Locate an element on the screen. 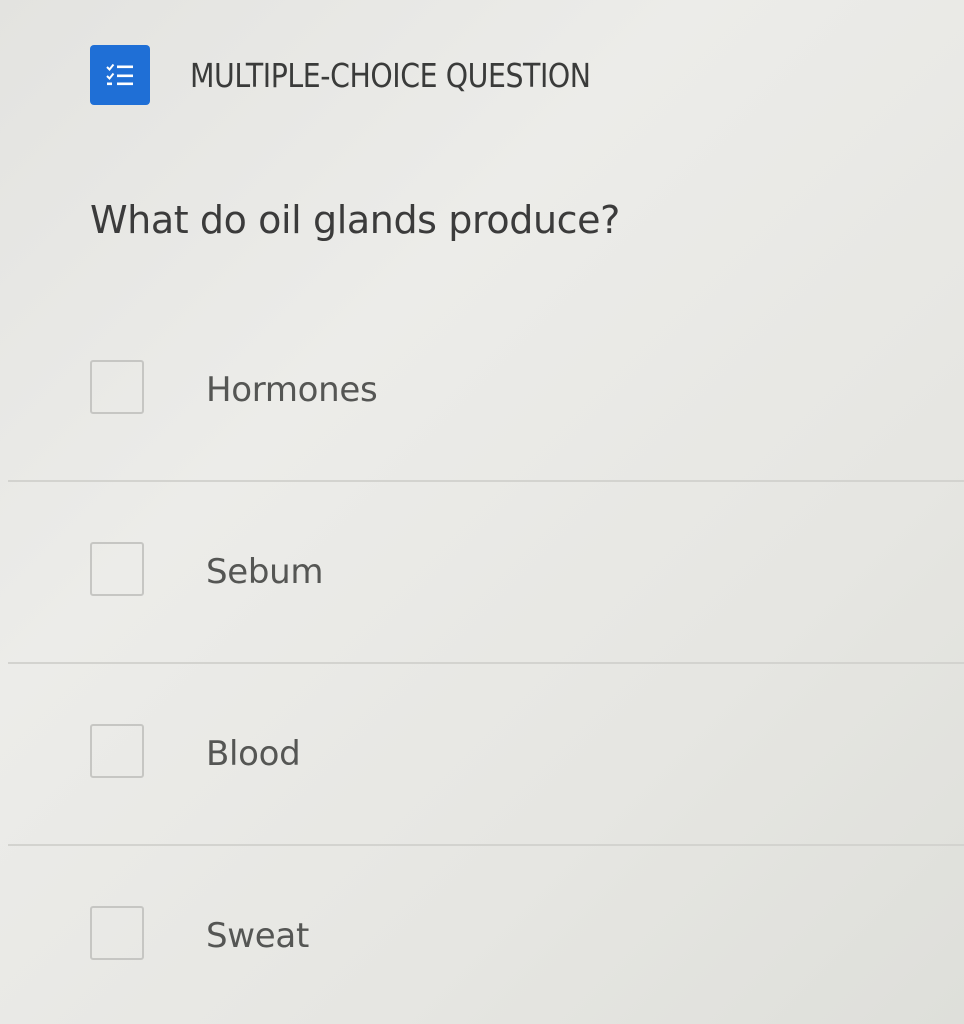  option-label: Sebum is located at coordinates (265, 572).